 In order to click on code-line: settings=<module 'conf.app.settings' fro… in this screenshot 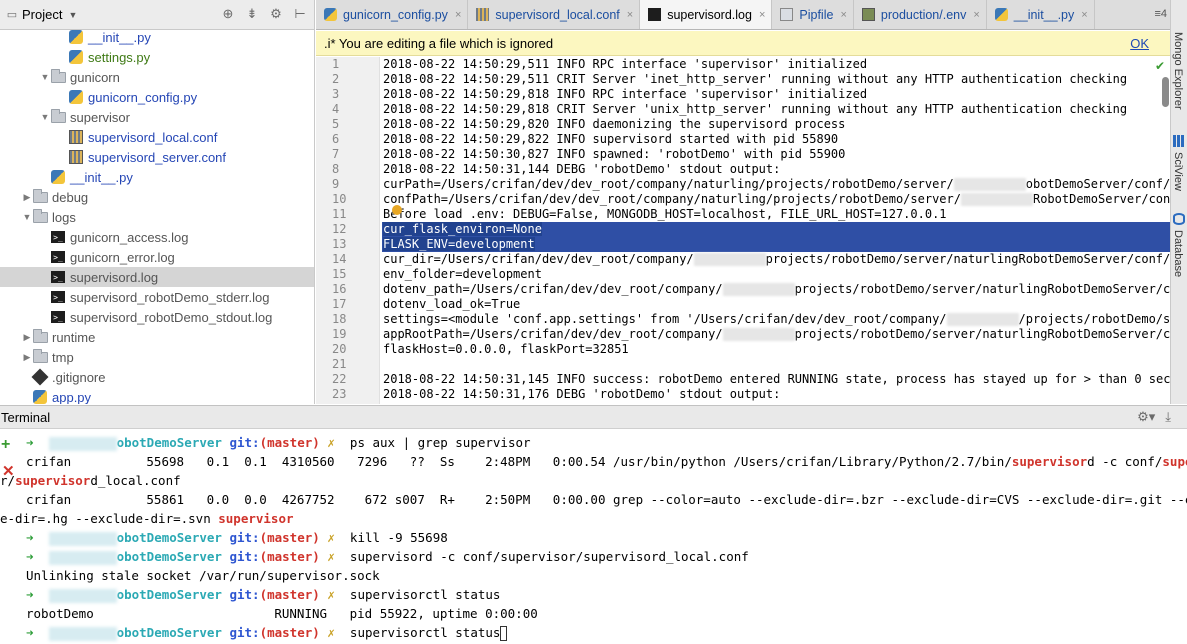, I will do `click(776, 319)`.